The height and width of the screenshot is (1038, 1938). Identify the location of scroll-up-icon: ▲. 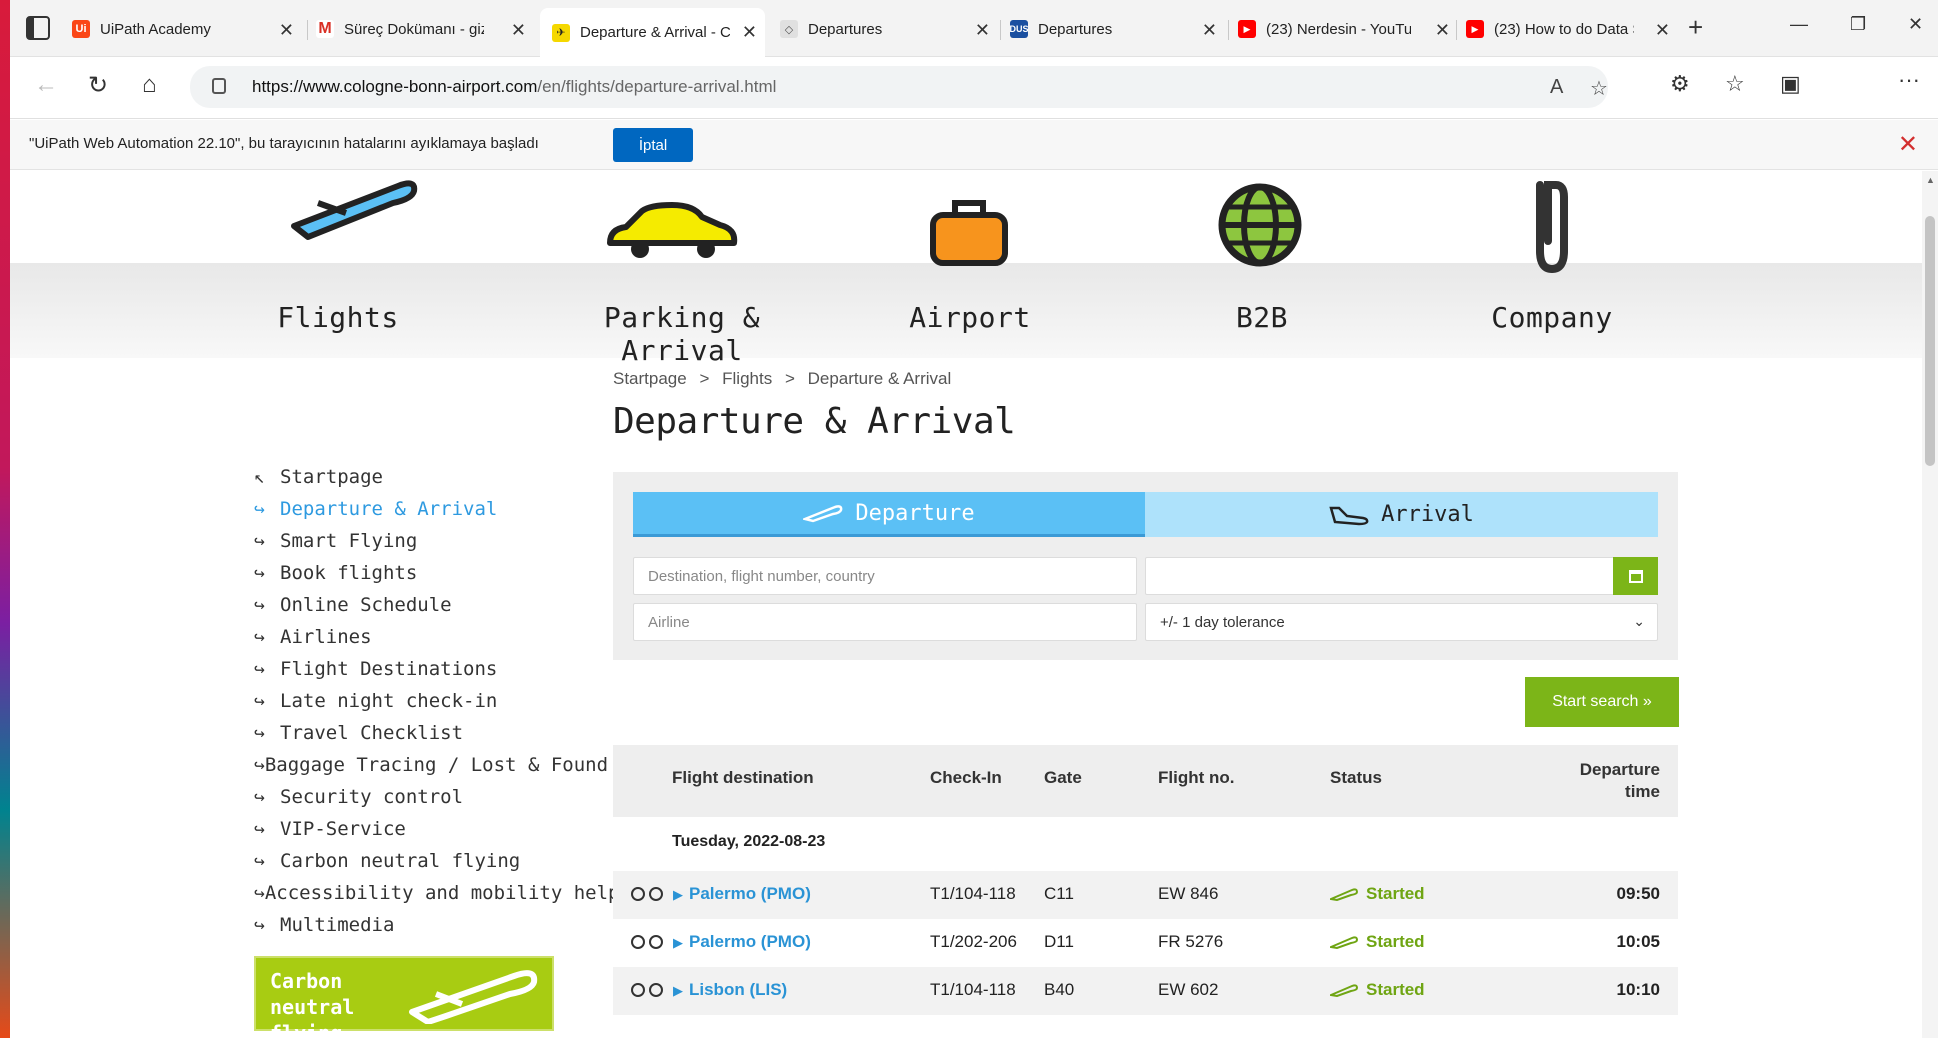
(1930, 180).